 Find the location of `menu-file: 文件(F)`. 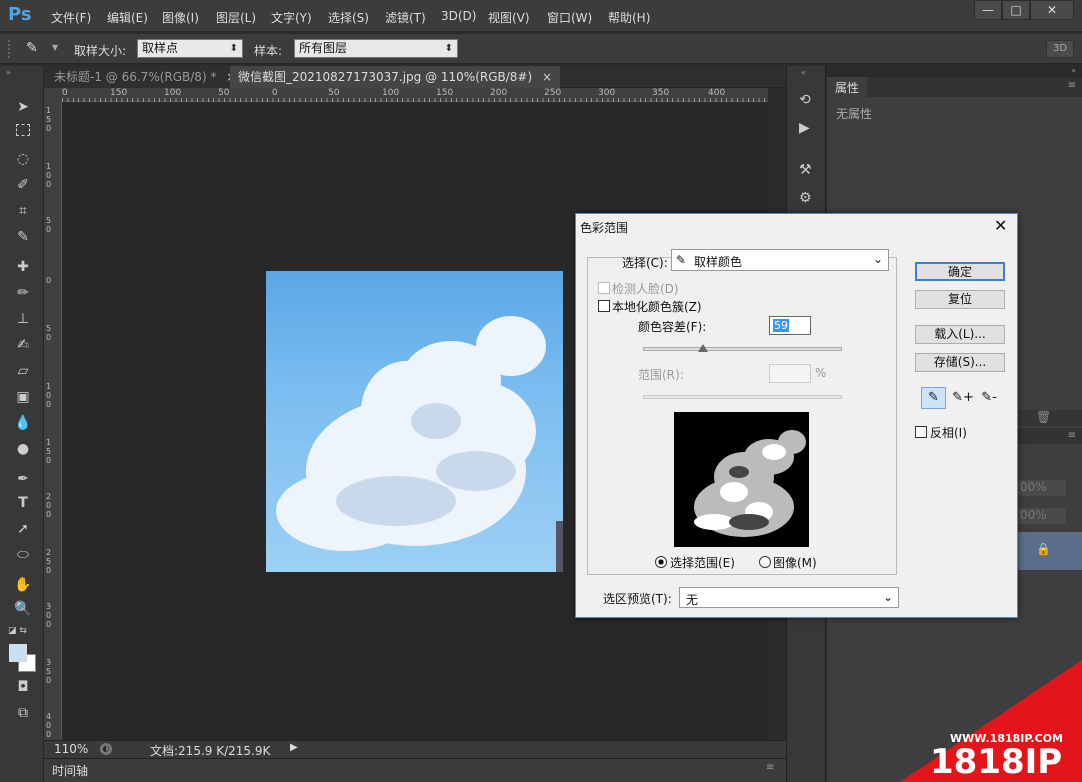

menu-file: 文件(F) is located at coordinates (71, 17).